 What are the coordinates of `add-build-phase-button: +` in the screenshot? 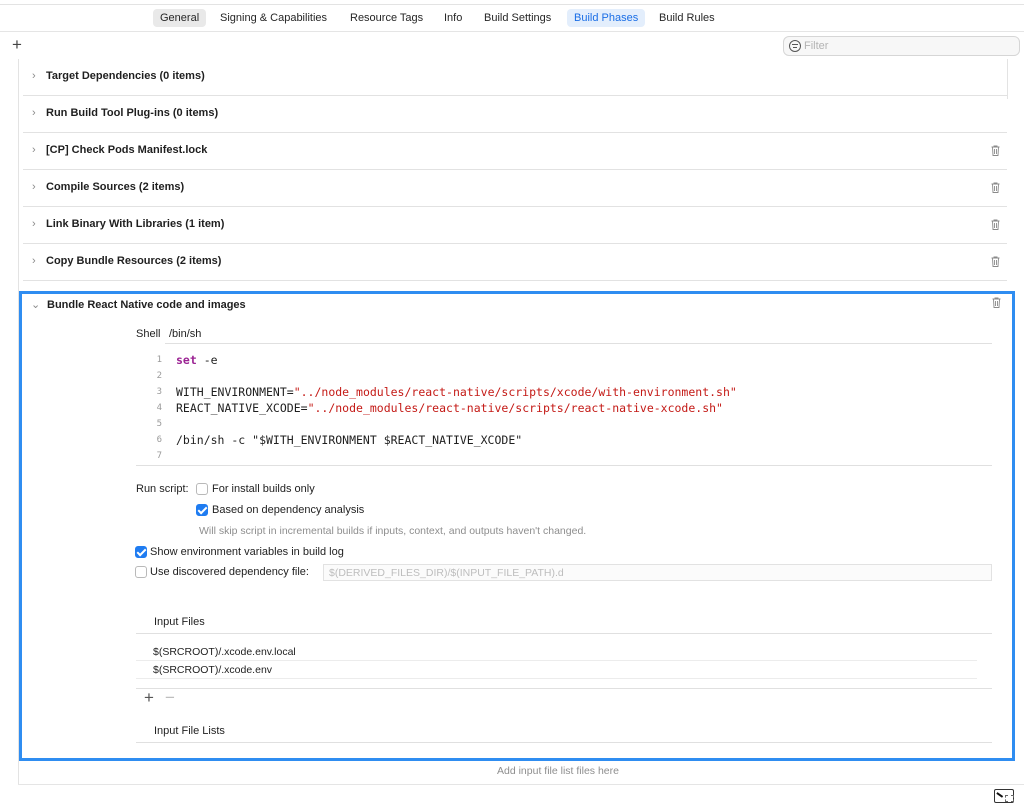 It's located at (17, 45).